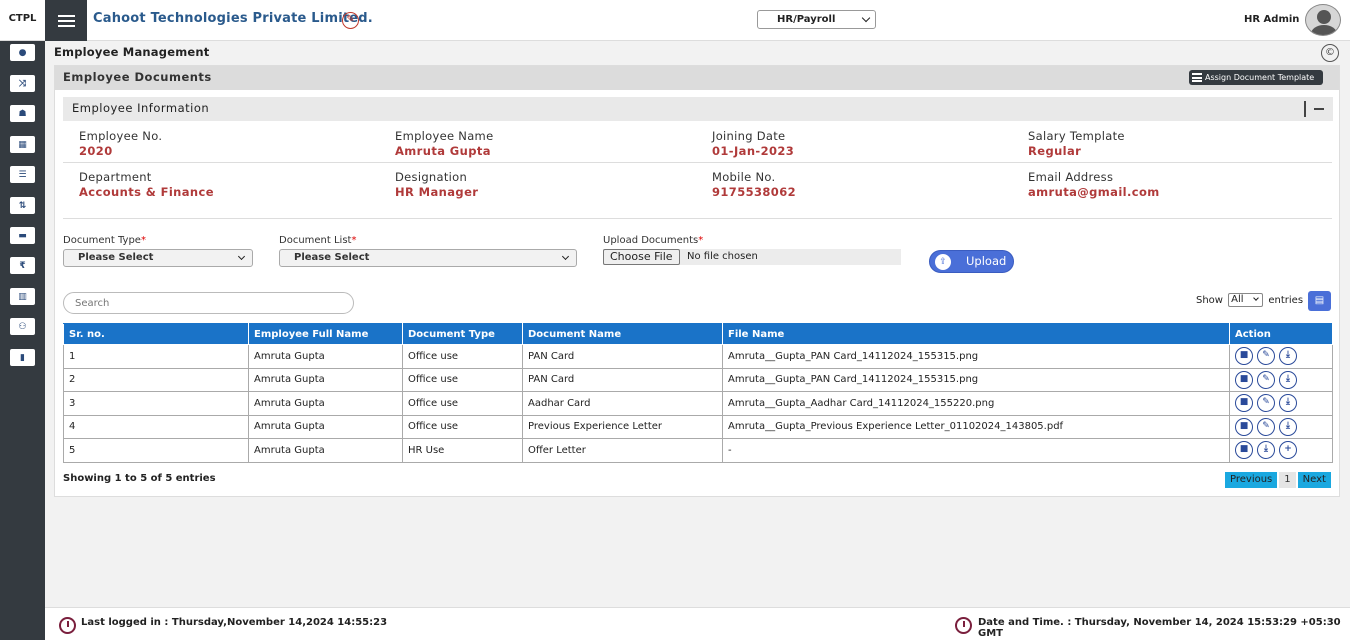  What do you see at coordinates (443, 151) in the screenshot?
I see `field-value: Amruta Gupta` at bounding box center [443, 151].